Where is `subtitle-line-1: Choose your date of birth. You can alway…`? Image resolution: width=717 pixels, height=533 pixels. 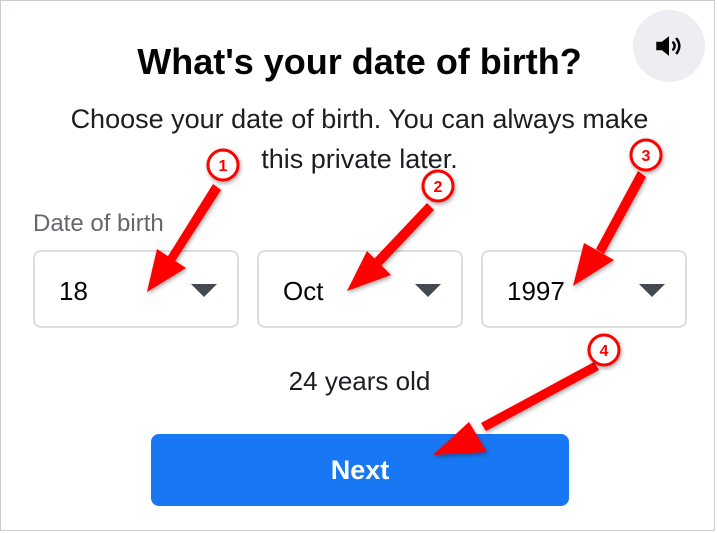 subtitle-line-1: Choose your date of birth. You can alway… is located at coordinates (359, 119).